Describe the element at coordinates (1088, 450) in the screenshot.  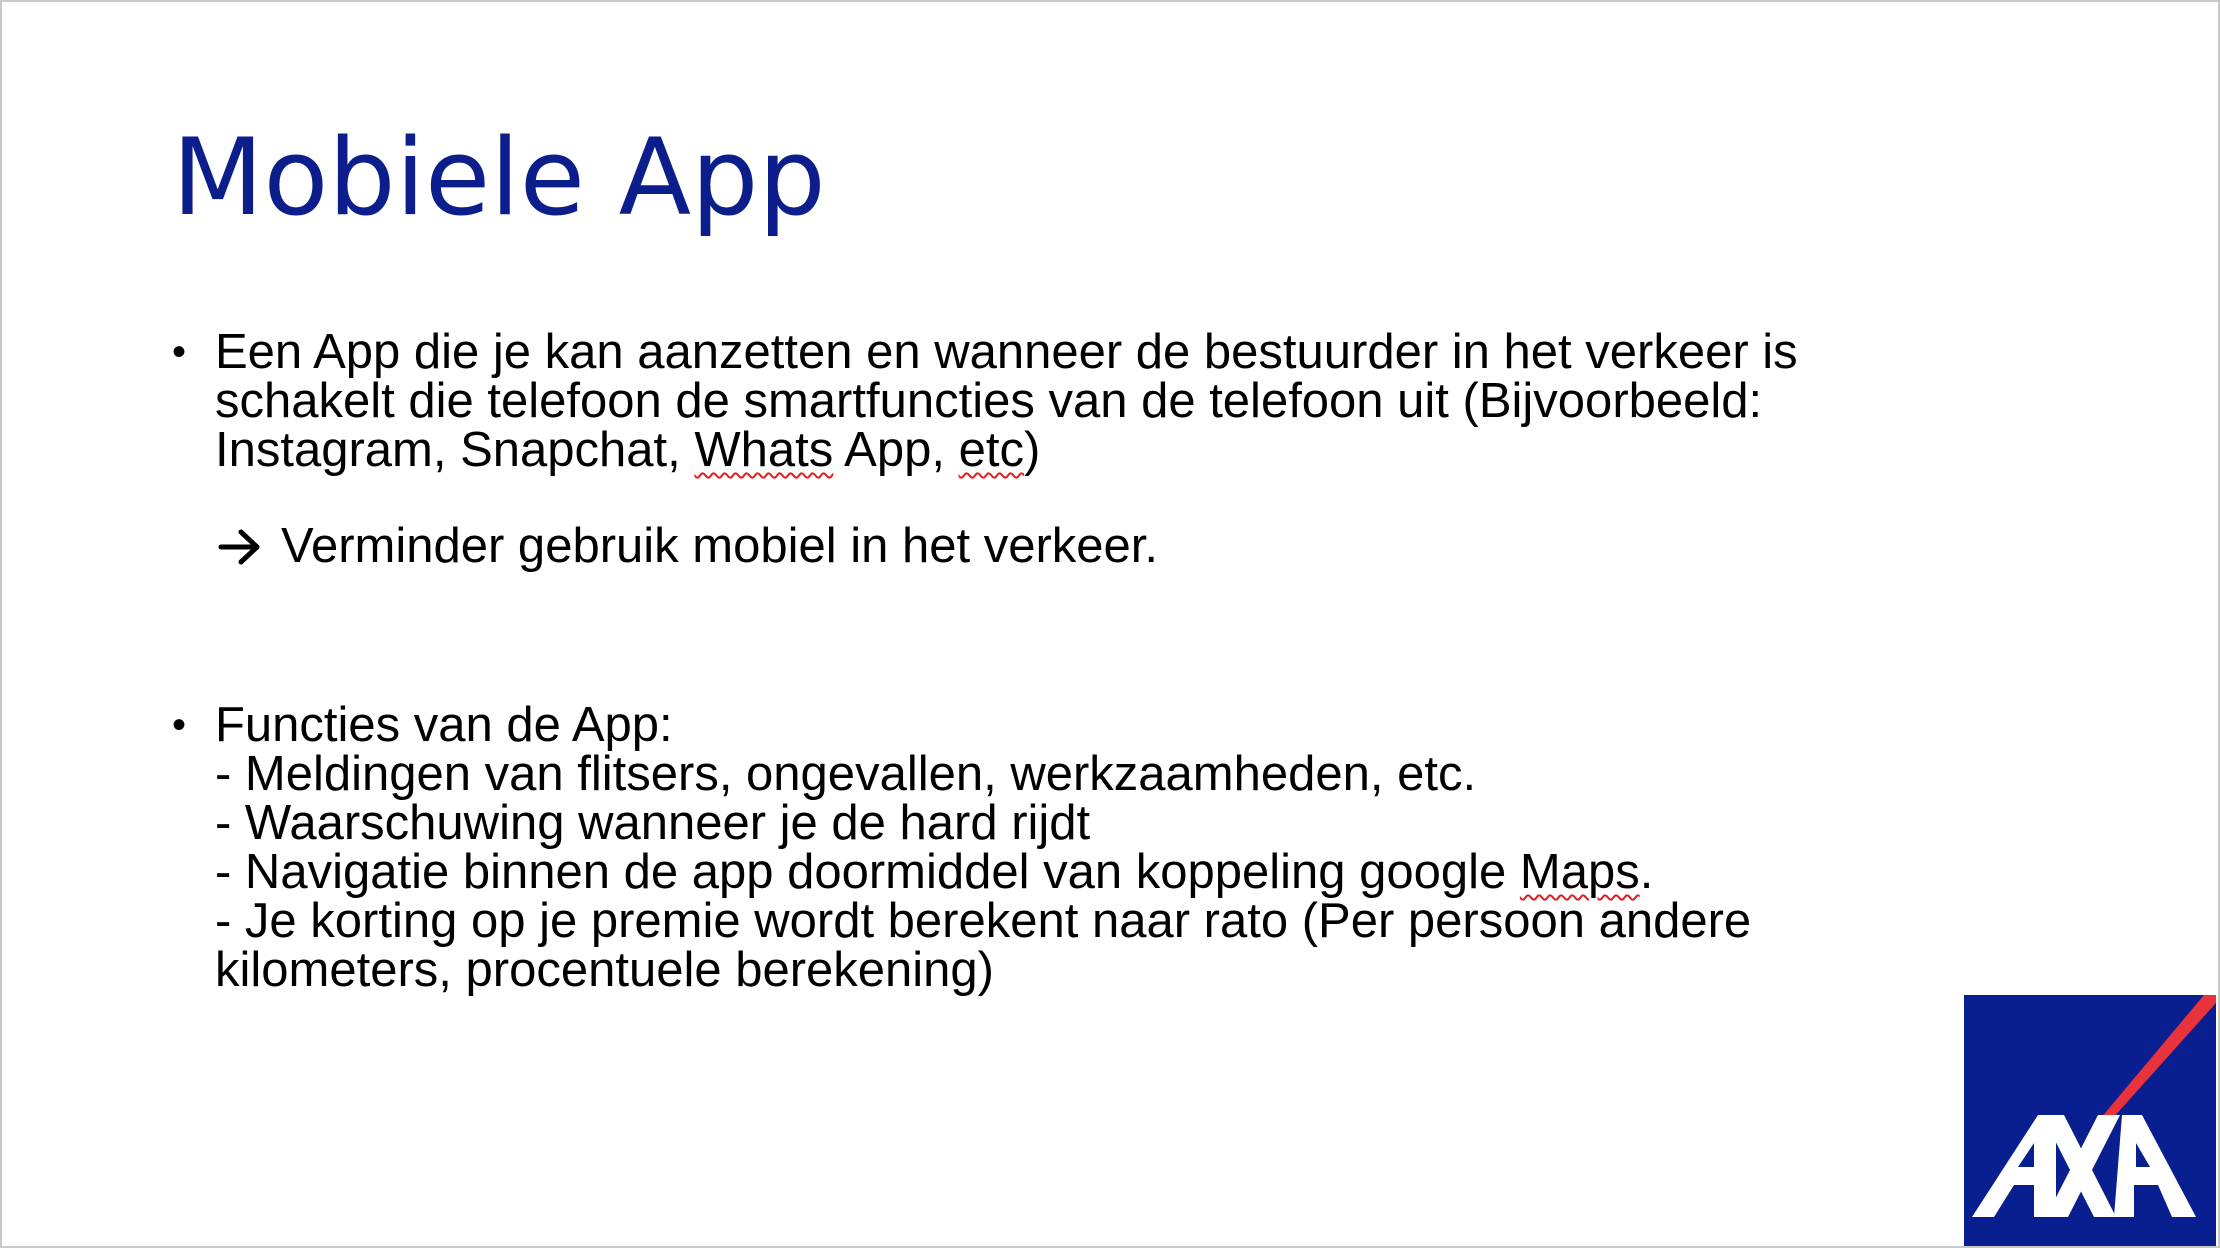
I see `bullet-text-line: Instagram, Snapchat, Whats App, etc)` at that location.